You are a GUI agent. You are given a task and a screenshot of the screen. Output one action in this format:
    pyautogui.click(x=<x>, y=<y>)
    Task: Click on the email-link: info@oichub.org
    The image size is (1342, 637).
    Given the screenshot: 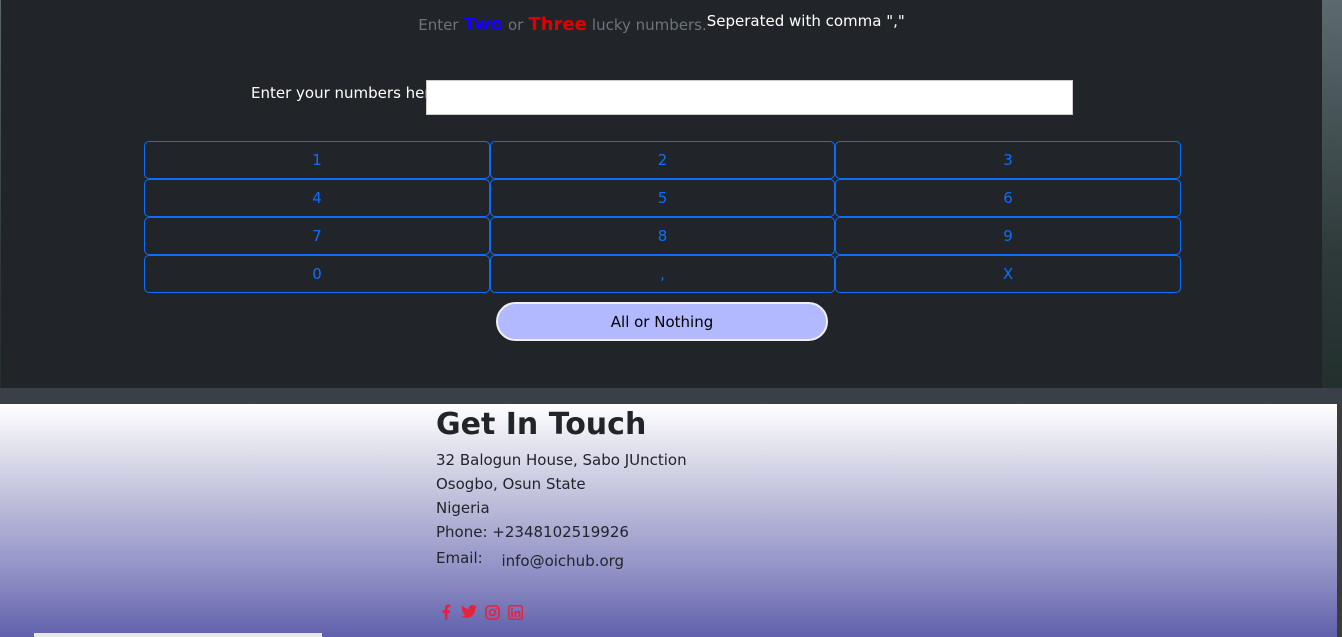 What is the action you would take?
    pyautogui.click(x=562, y=561)
    